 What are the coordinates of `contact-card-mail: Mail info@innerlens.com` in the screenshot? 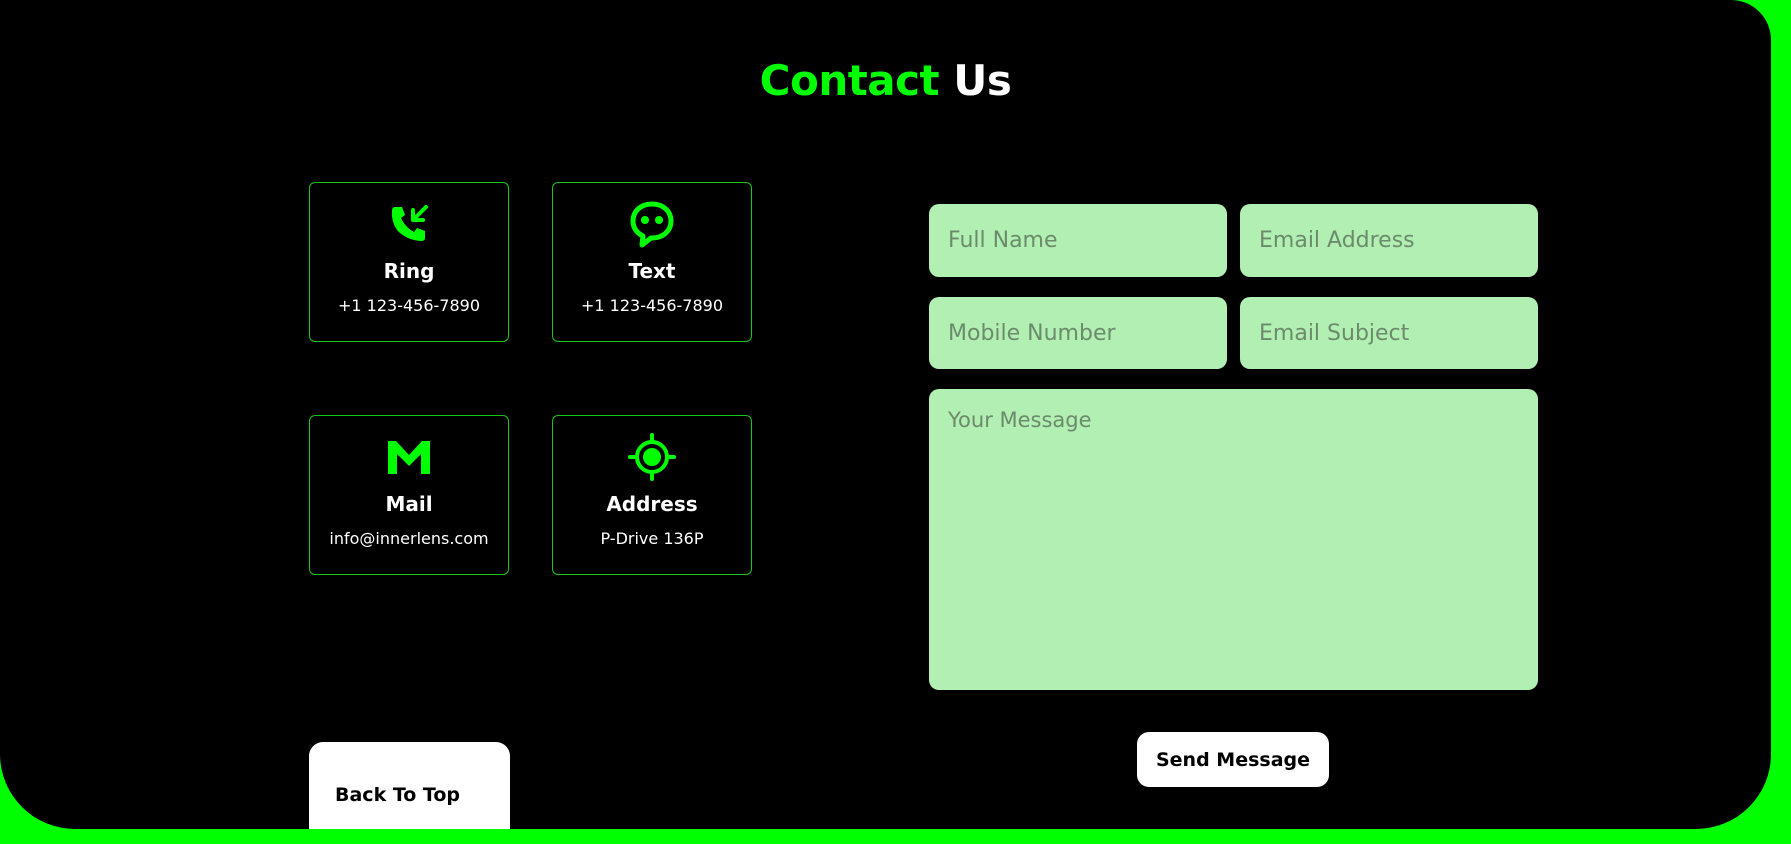 It's located at (409, 495).